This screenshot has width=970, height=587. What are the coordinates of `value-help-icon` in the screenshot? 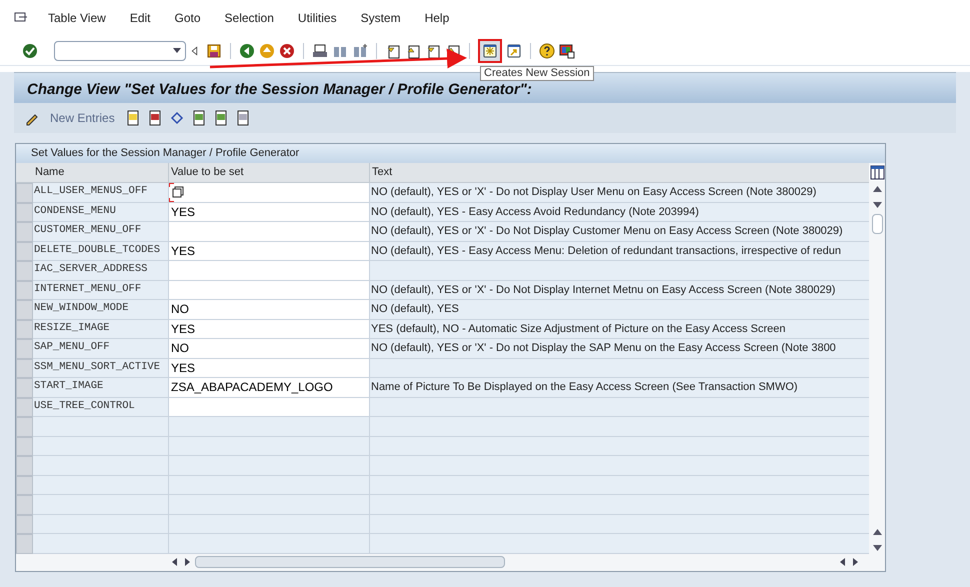 It's located at (178, 192).